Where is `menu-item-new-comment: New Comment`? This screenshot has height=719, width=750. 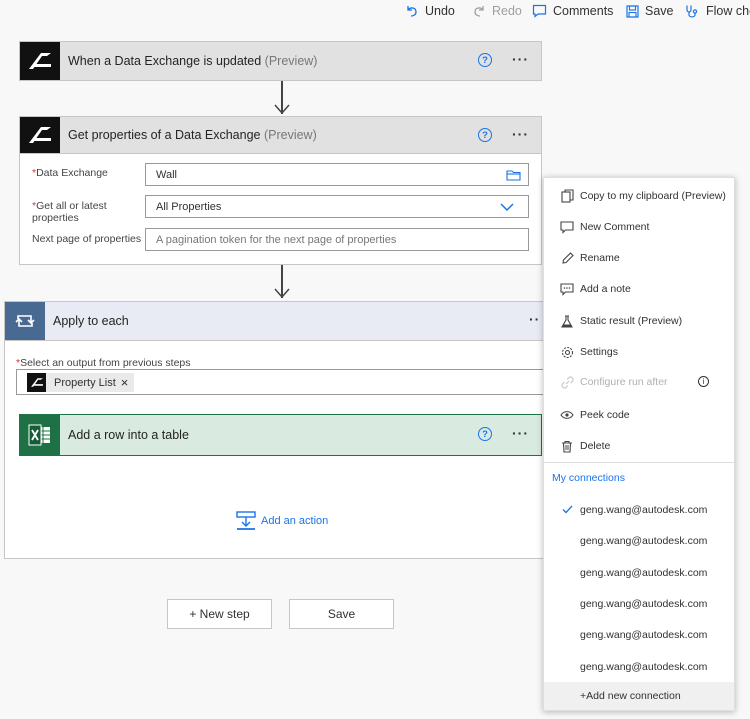
menu-item-new-comment: New Comment is located at coordinates (639, 227).